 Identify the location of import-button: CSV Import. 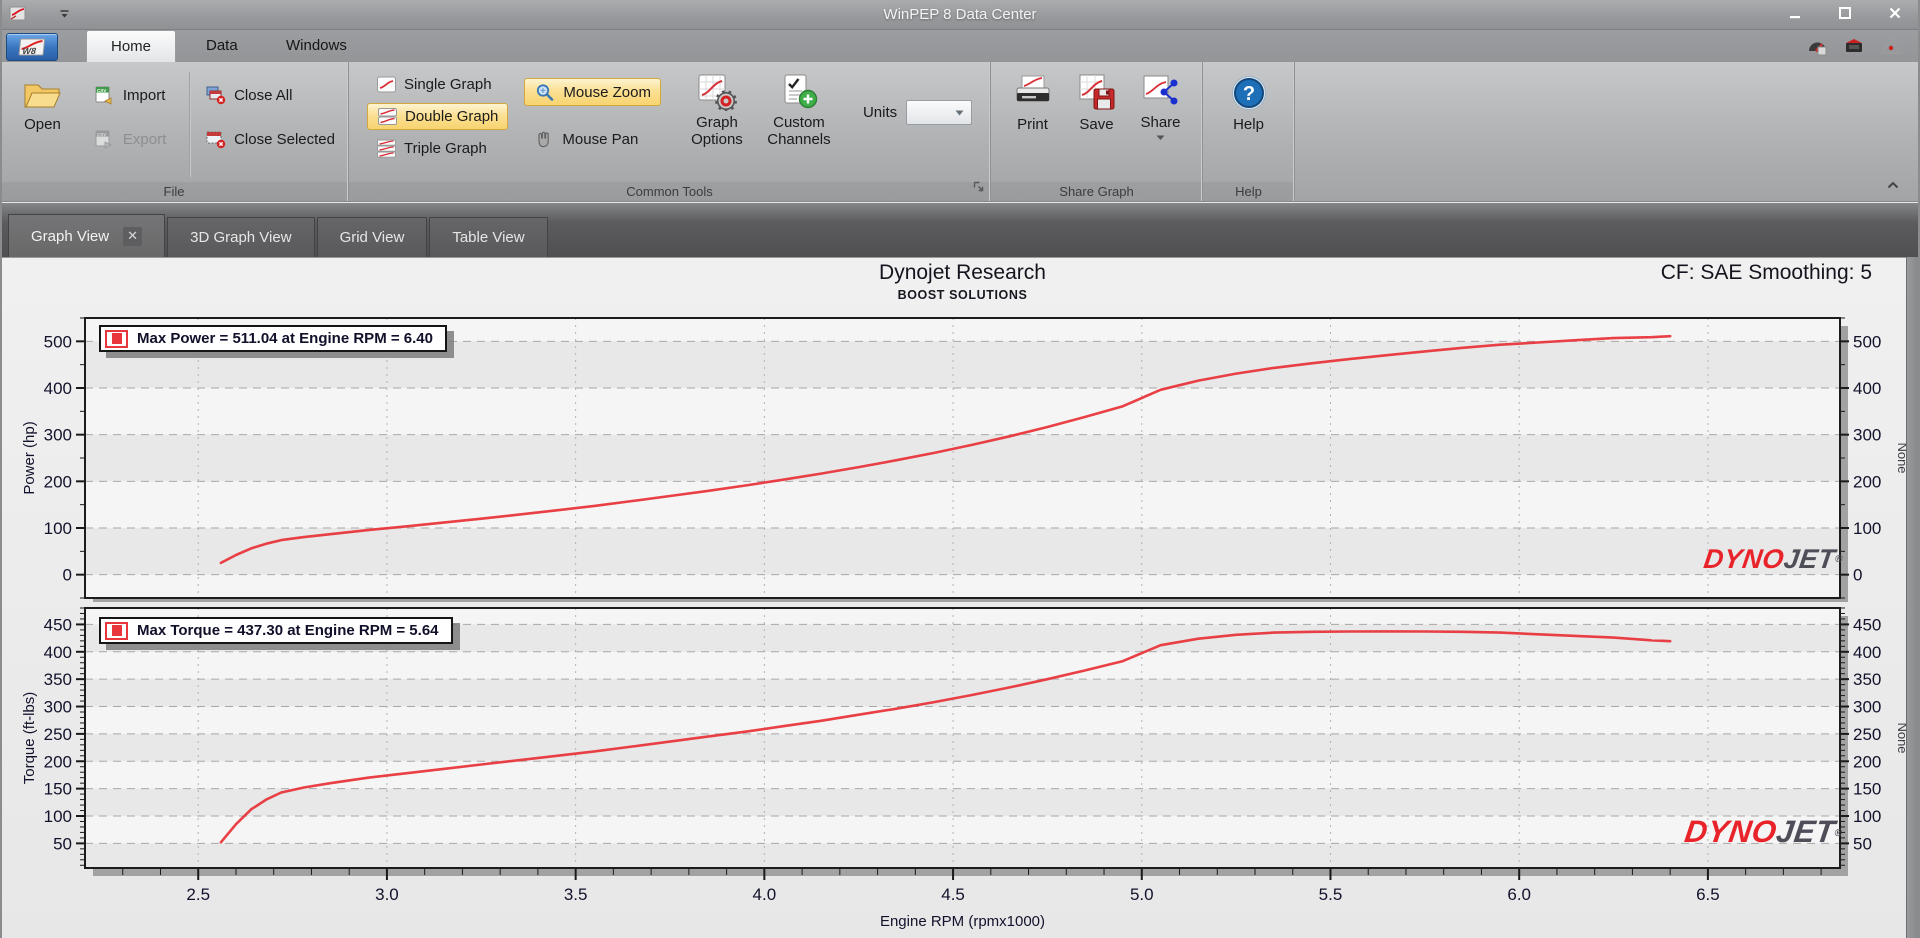
(130, 95).